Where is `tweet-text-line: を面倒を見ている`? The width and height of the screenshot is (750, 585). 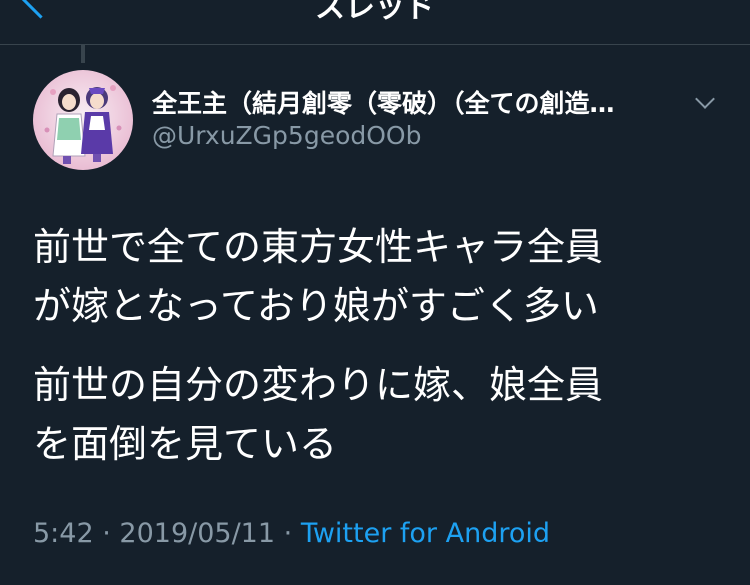 tweet-text-line: を面倒を見ている is located at coordinates (185, 444).